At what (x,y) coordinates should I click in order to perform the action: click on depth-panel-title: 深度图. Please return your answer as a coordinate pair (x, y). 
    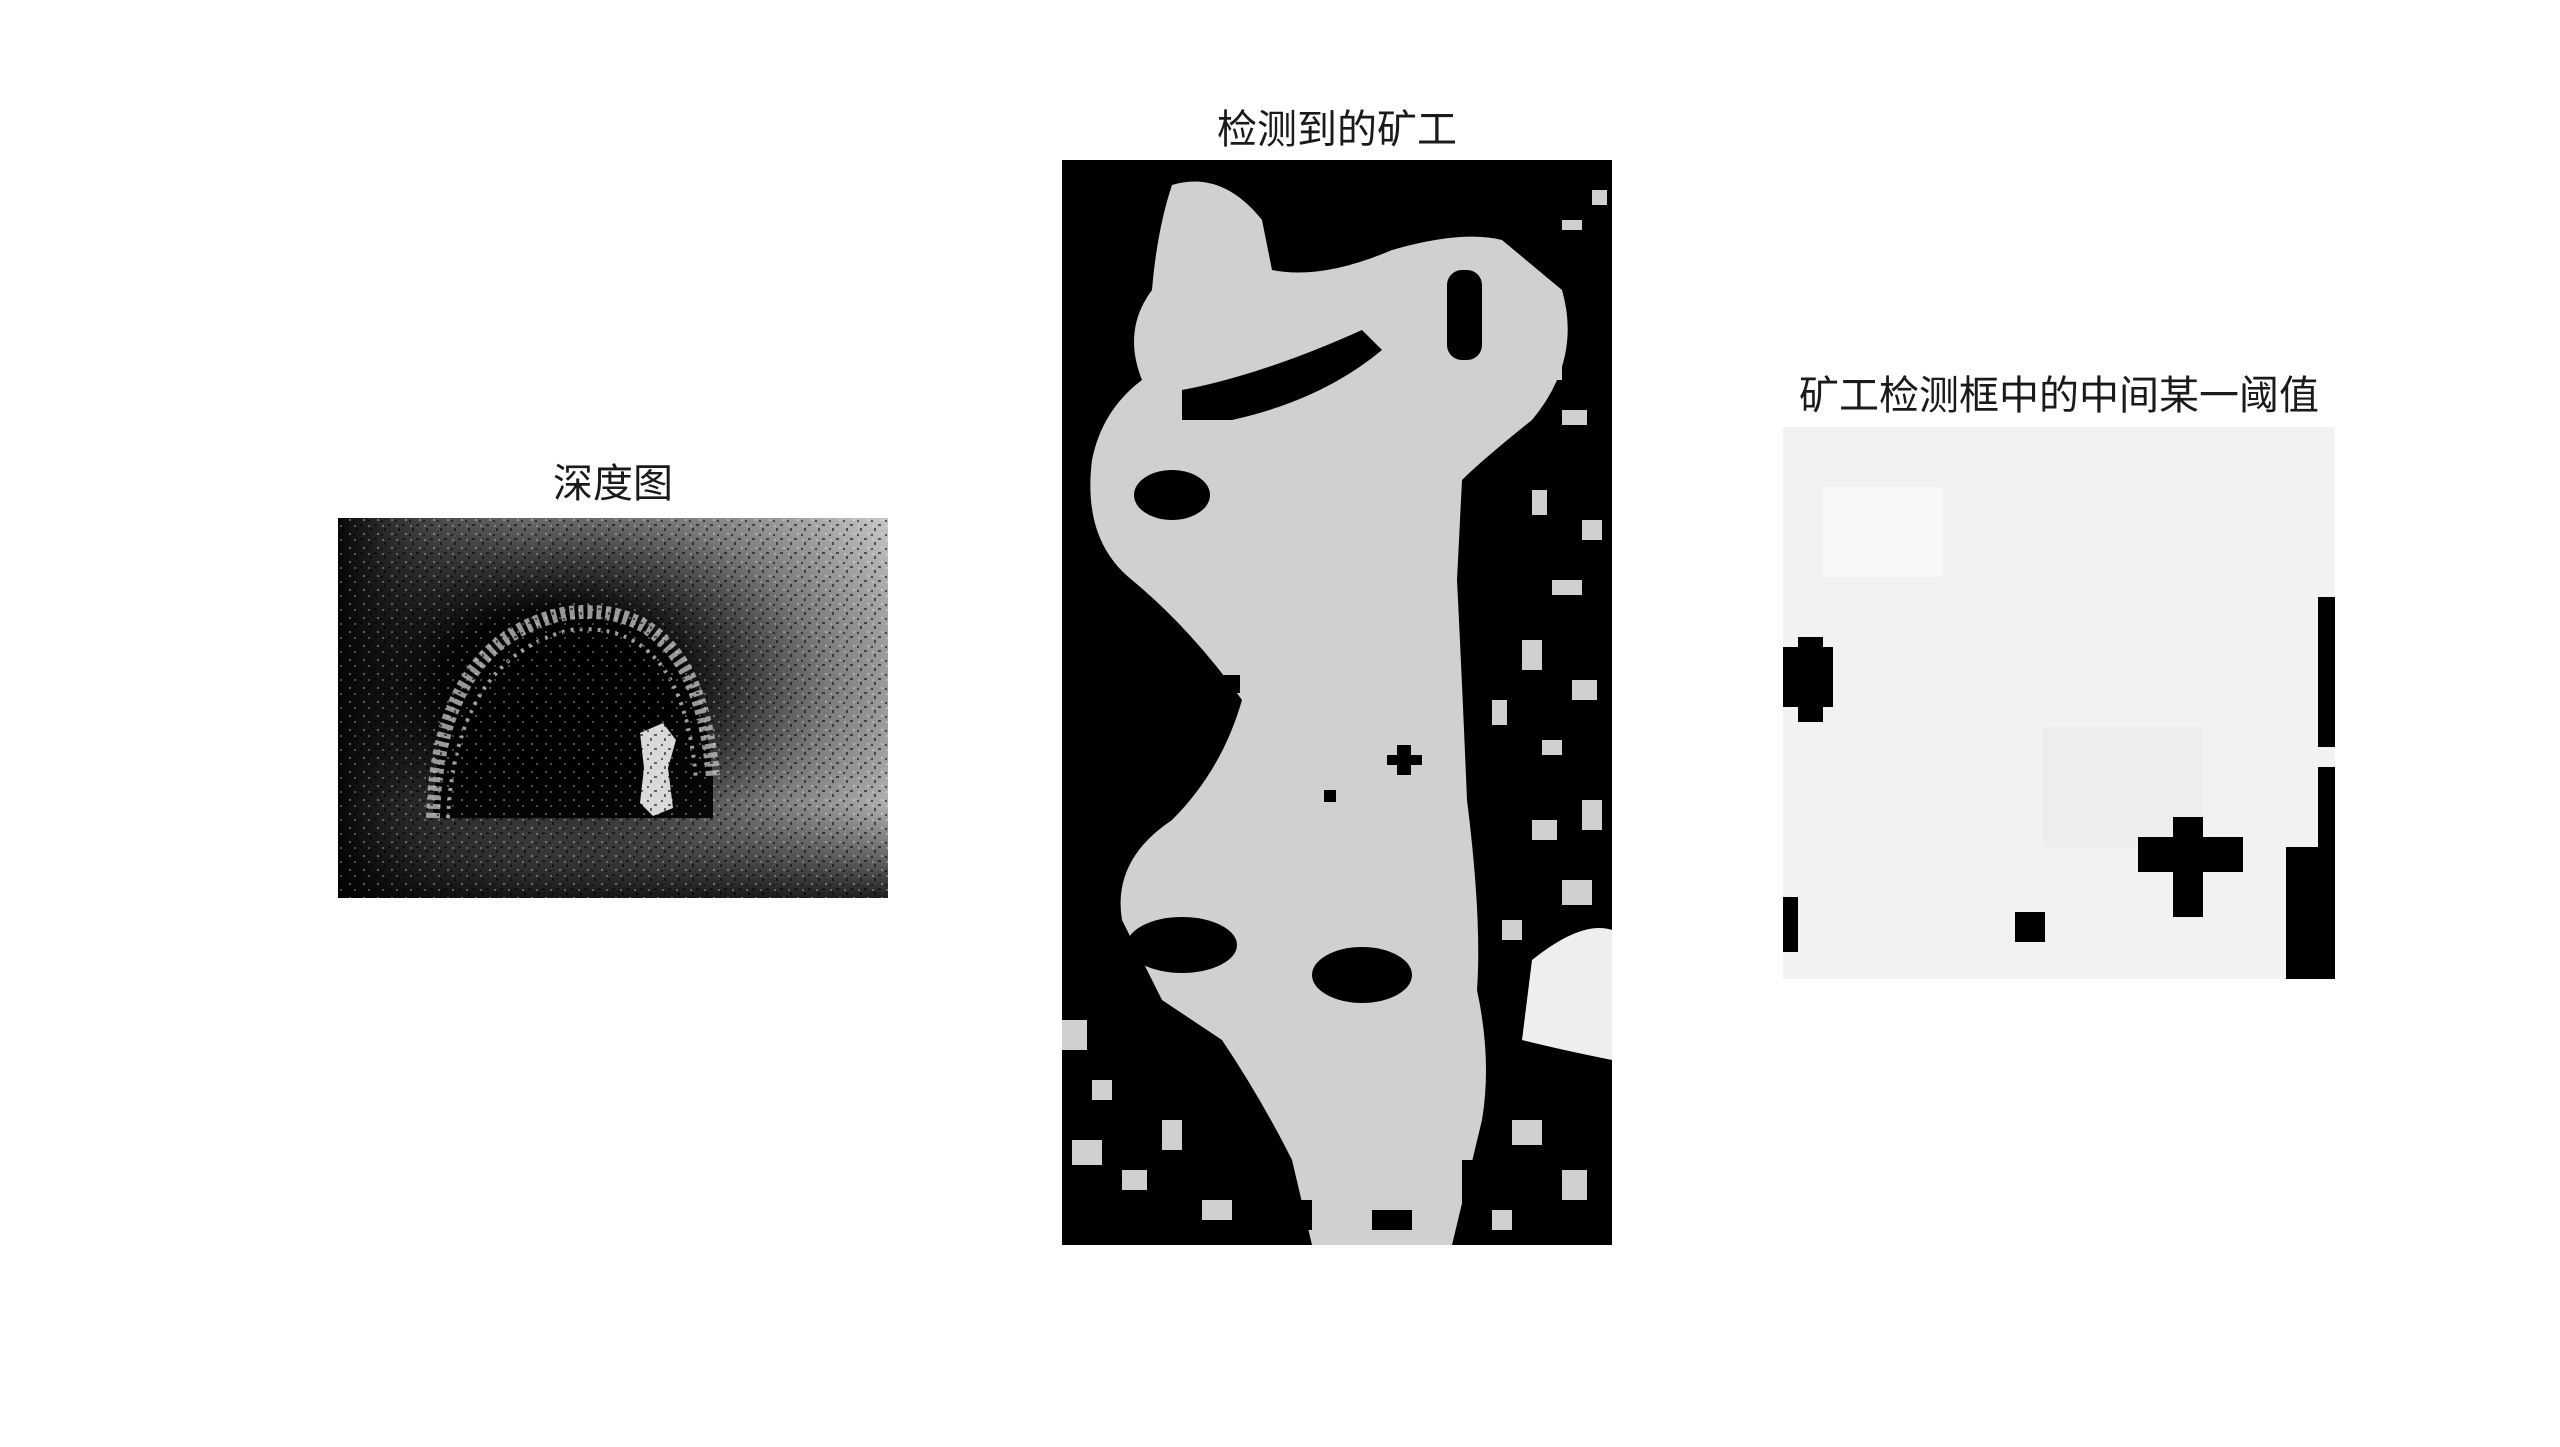
    Looking at the image, I should click on (613, 484).